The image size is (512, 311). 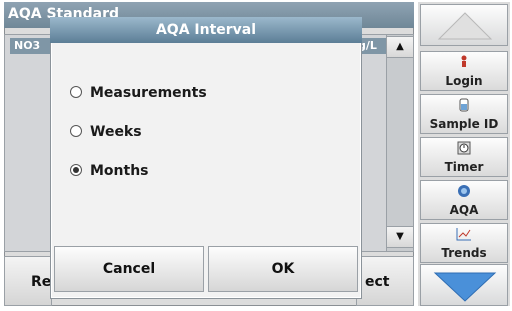 I want to click on triangle-down-icon: ▼, so click(x=400, y=236).